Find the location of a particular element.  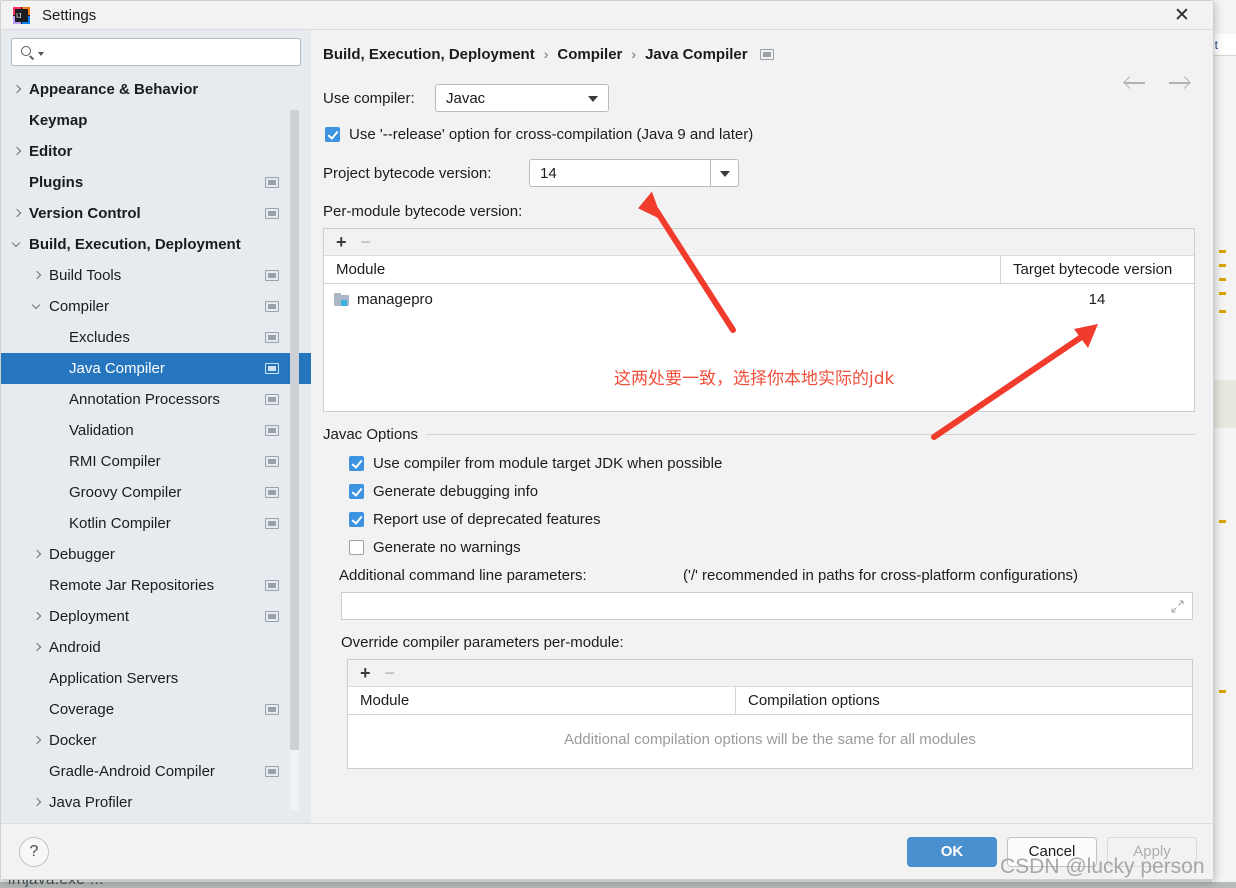

javac-option-label: Generate debugging info is located at coordinates (456, 491).